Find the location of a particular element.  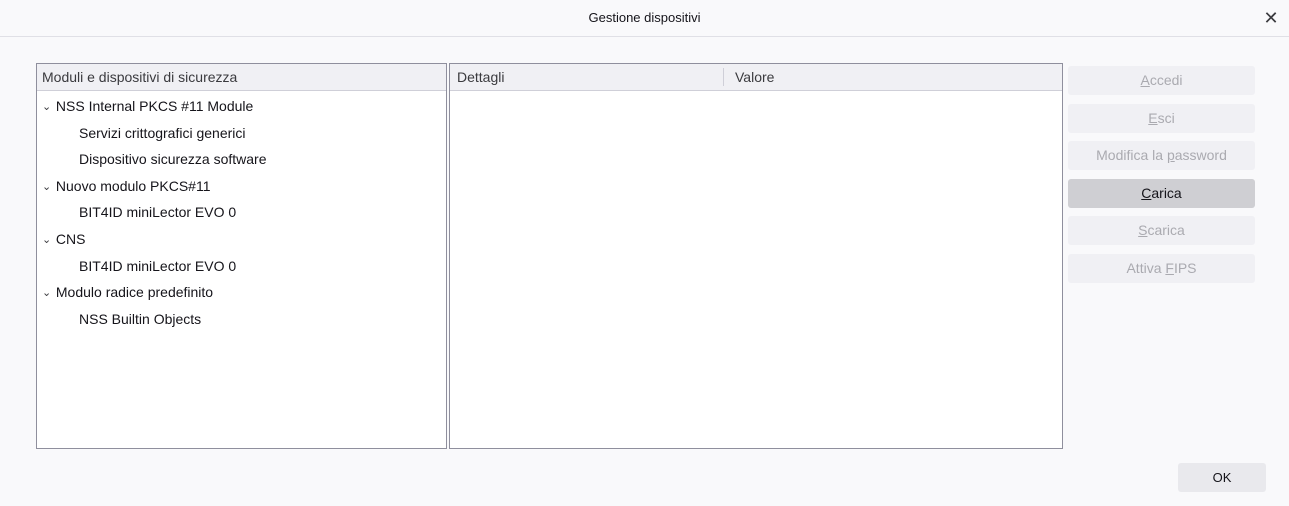

unload-button: Scarica is located at coordinates (1161, 230).